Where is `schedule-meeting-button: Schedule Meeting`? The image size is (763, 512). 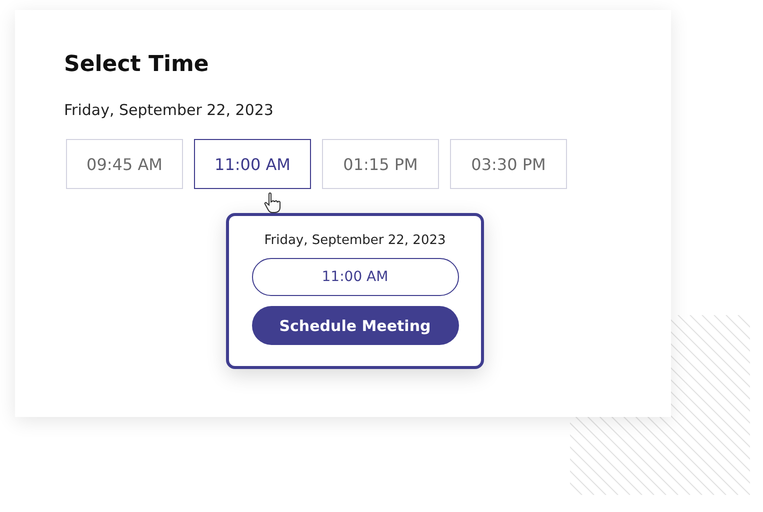
schedule-meeting-button: Schedule Meeting is located at coordinates (355, 325).